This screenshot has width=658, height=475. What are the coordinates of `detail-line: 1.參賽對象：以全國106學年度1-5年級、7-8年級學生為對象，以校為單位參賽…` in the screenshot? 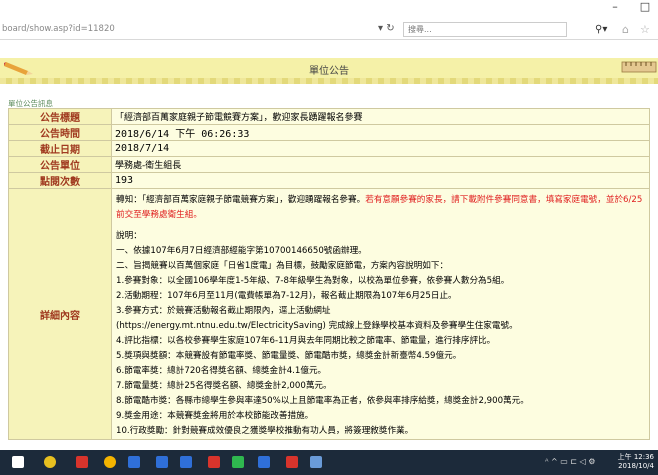 It's located at (313, 281).